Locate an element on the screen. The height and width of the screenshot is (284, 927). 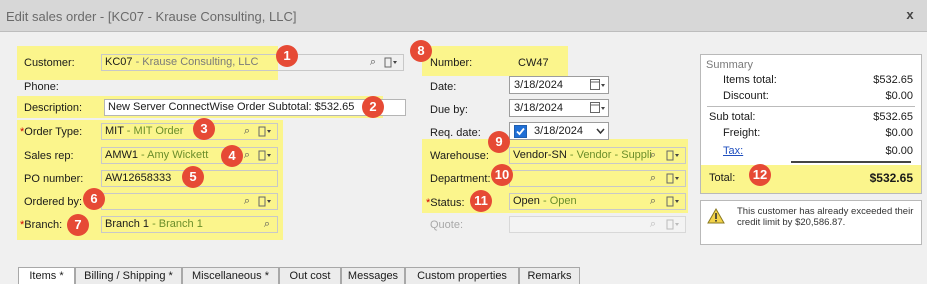
close-button: x is located at coordinates (910, 15).